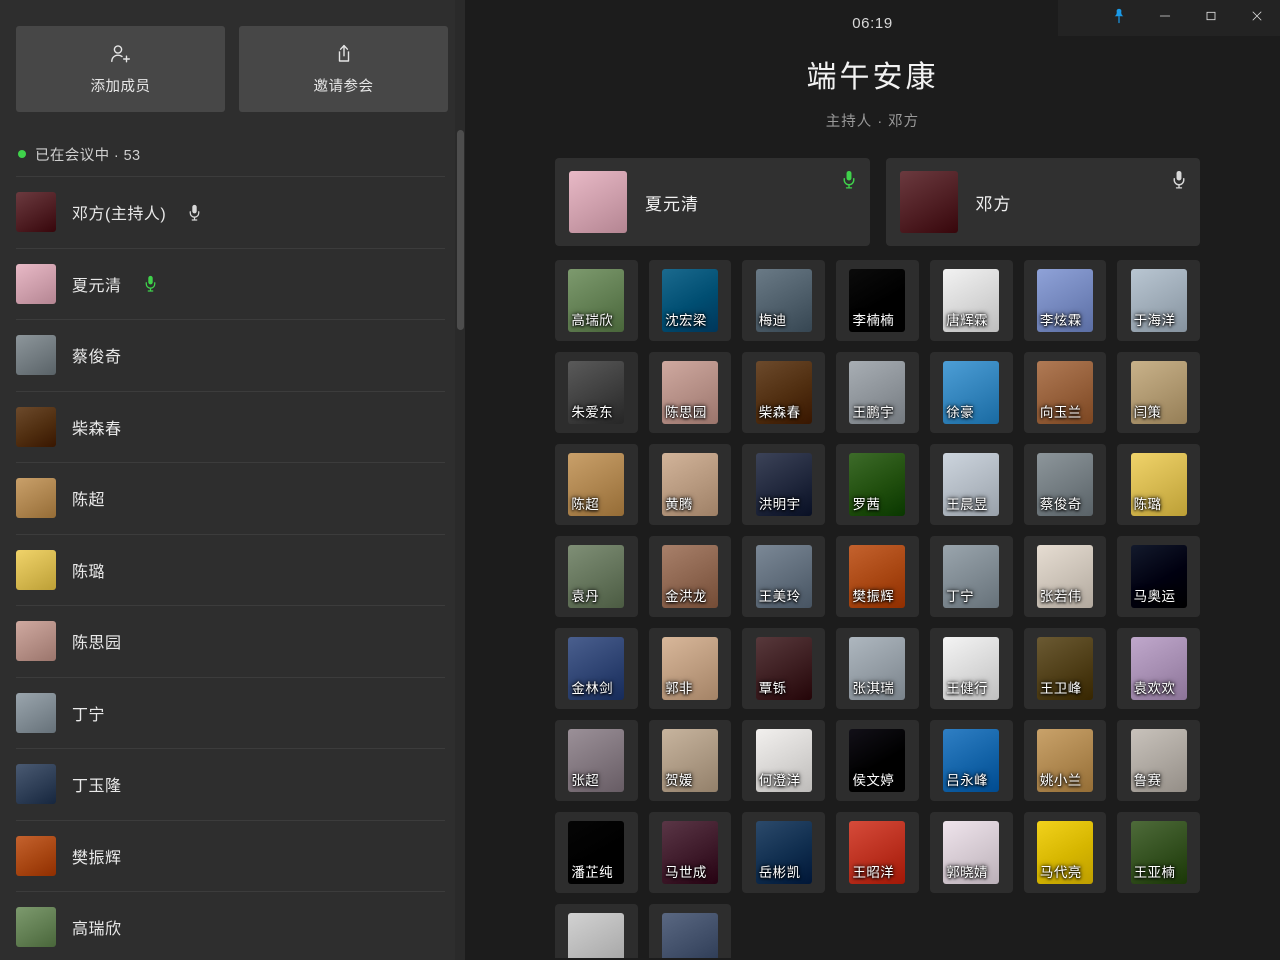  Describe the element at coordinates (596, 852) in the screenshot. I see `participant-tile: 潘芷纯` at that location.